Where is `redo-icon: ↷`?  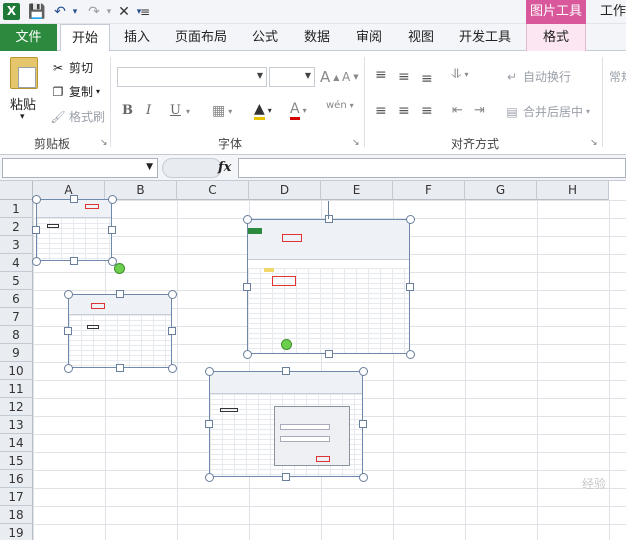 redo-icon: ↷ is located at coordinates (94, 12).